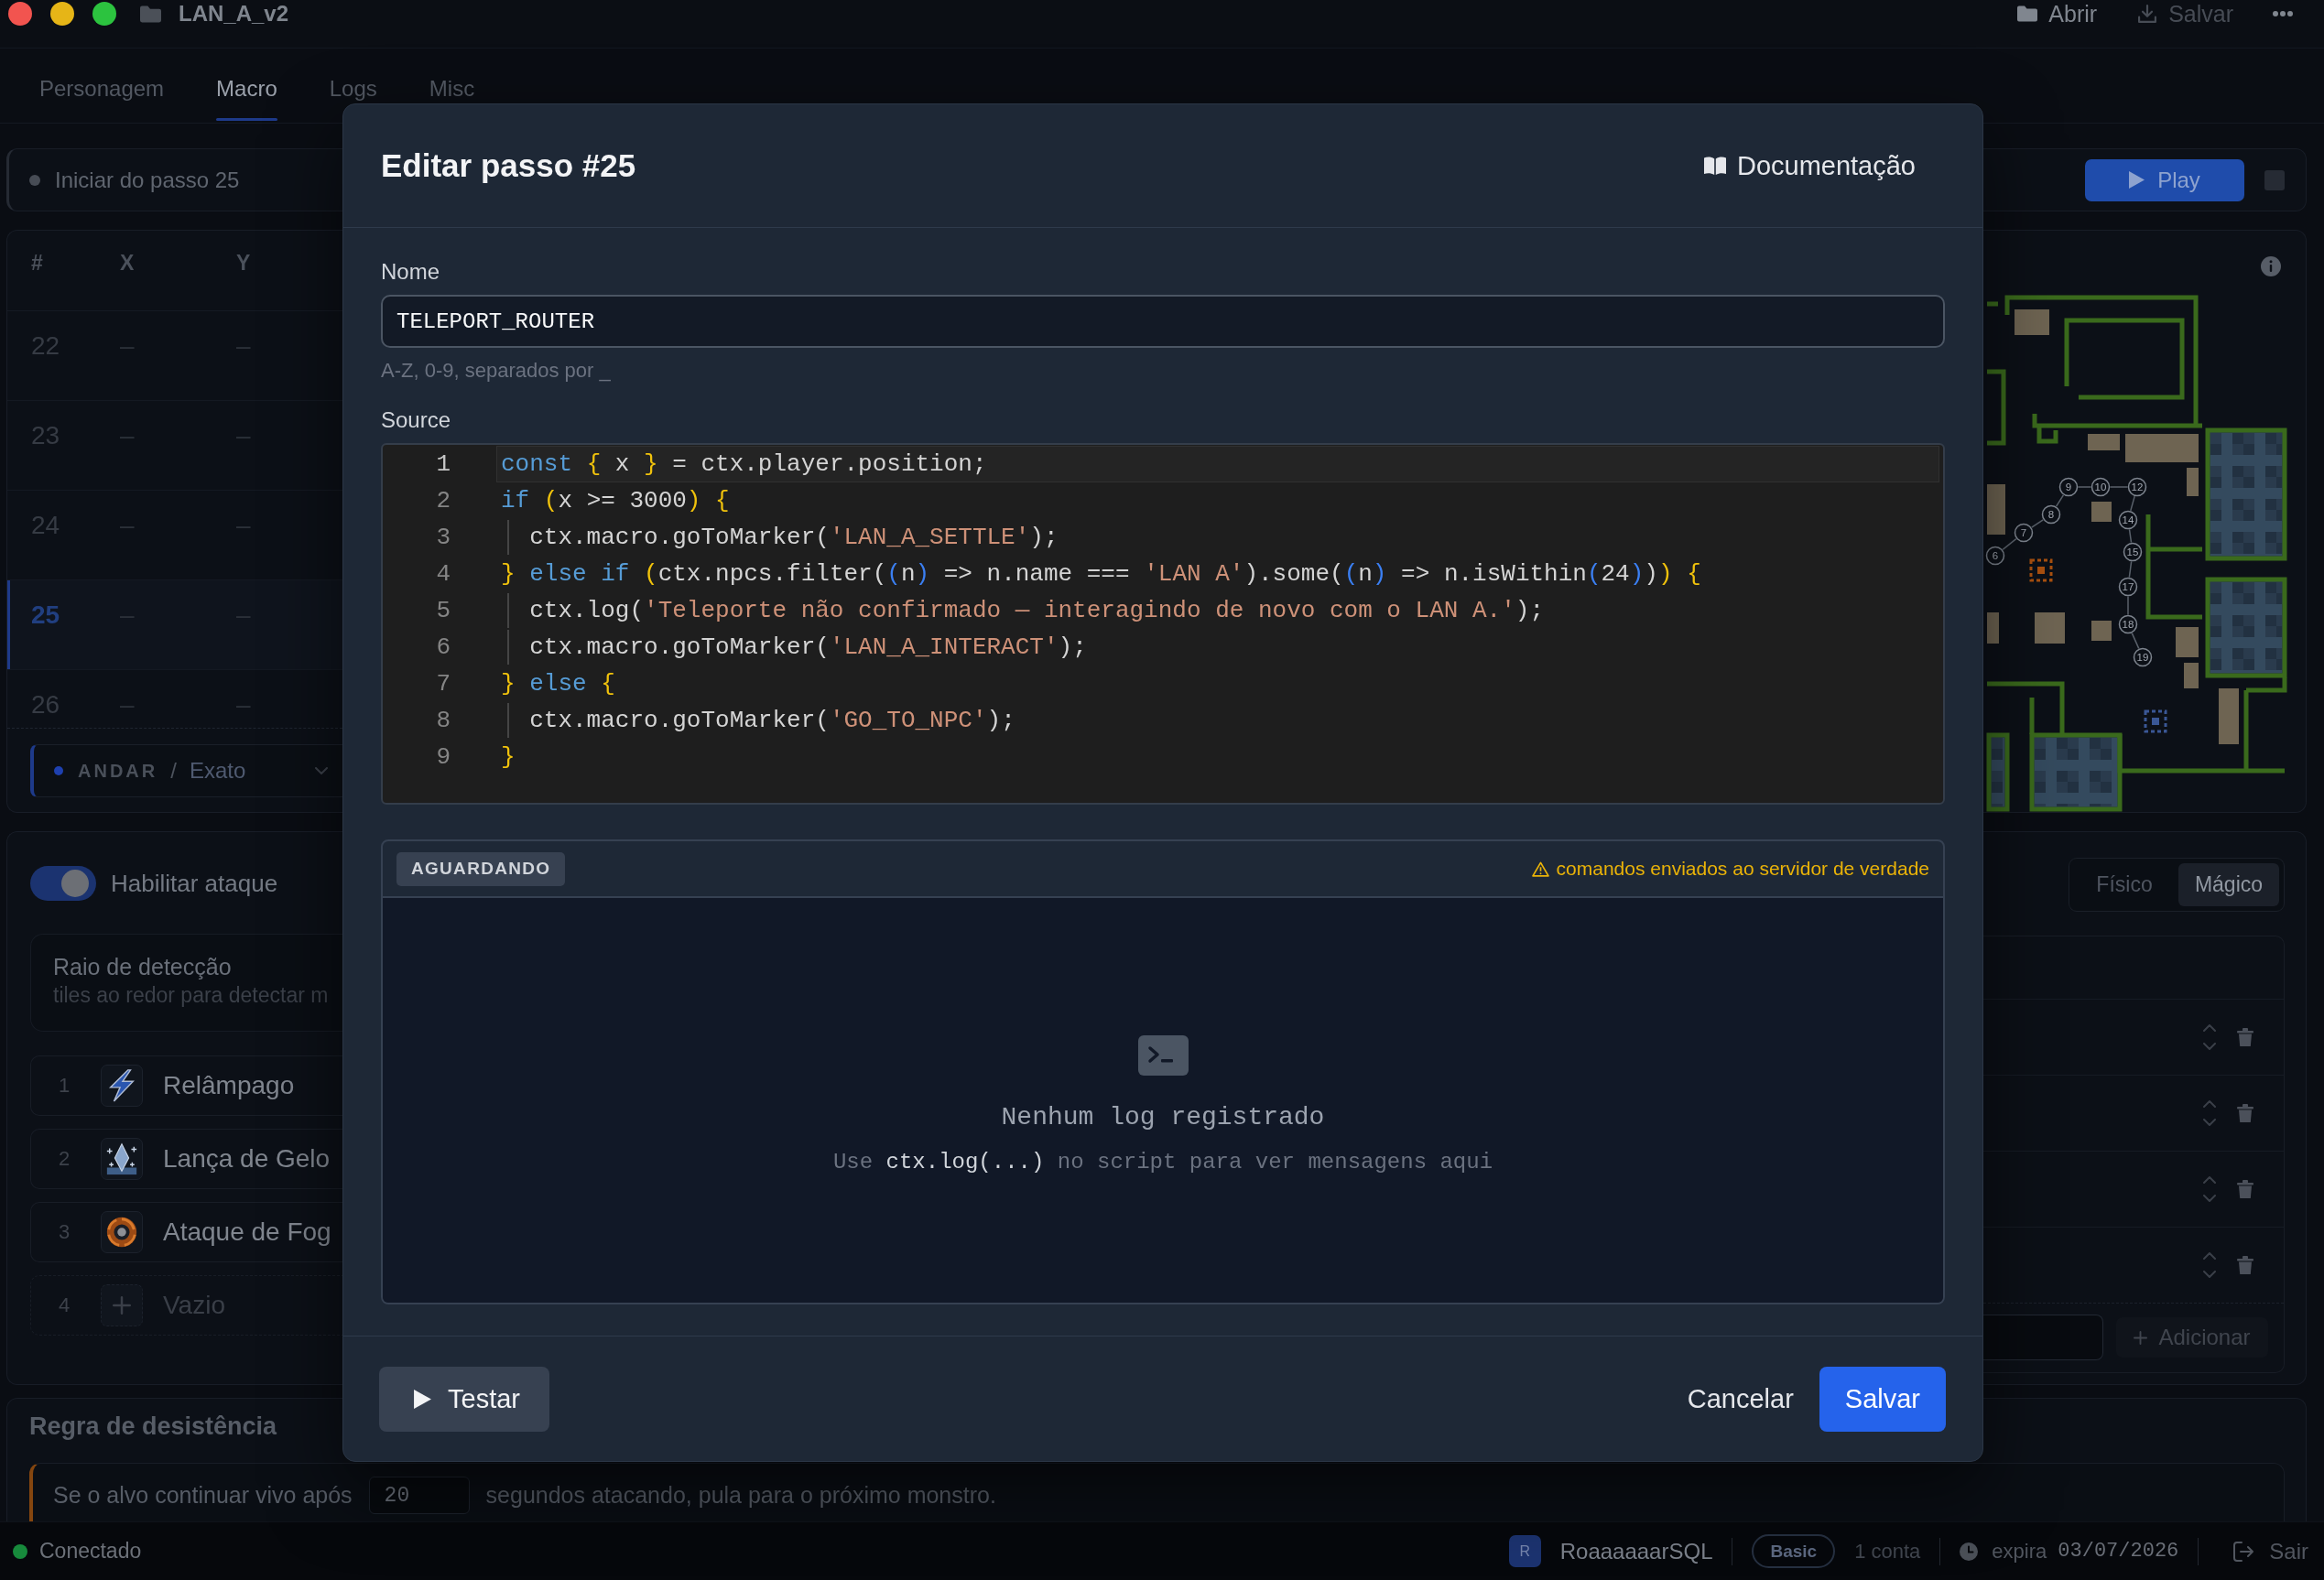  I want to click on rule-text: segundos atacando, pula para o próximo monstro., so click(740, 1495).